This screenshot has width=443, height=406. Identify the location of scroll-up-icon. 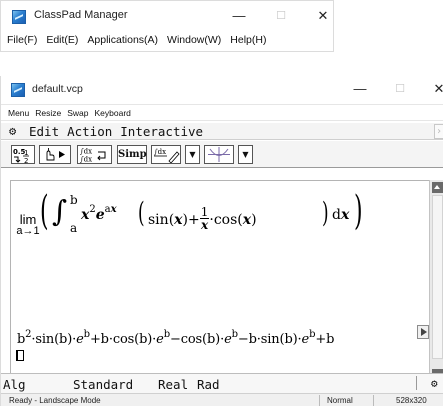
(437, 187).